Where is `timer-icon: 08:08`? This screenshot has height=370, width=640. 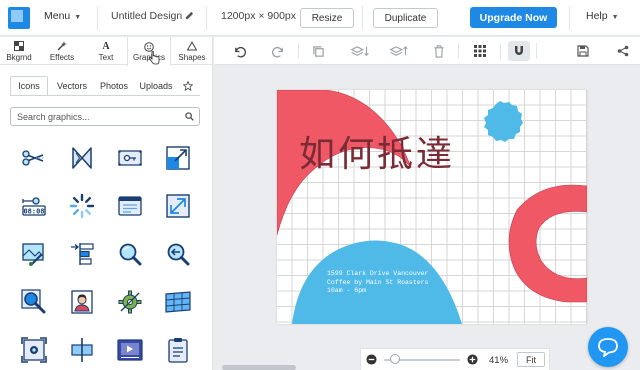
timer-icon: 08:08 is located at coordinates (34, 206).